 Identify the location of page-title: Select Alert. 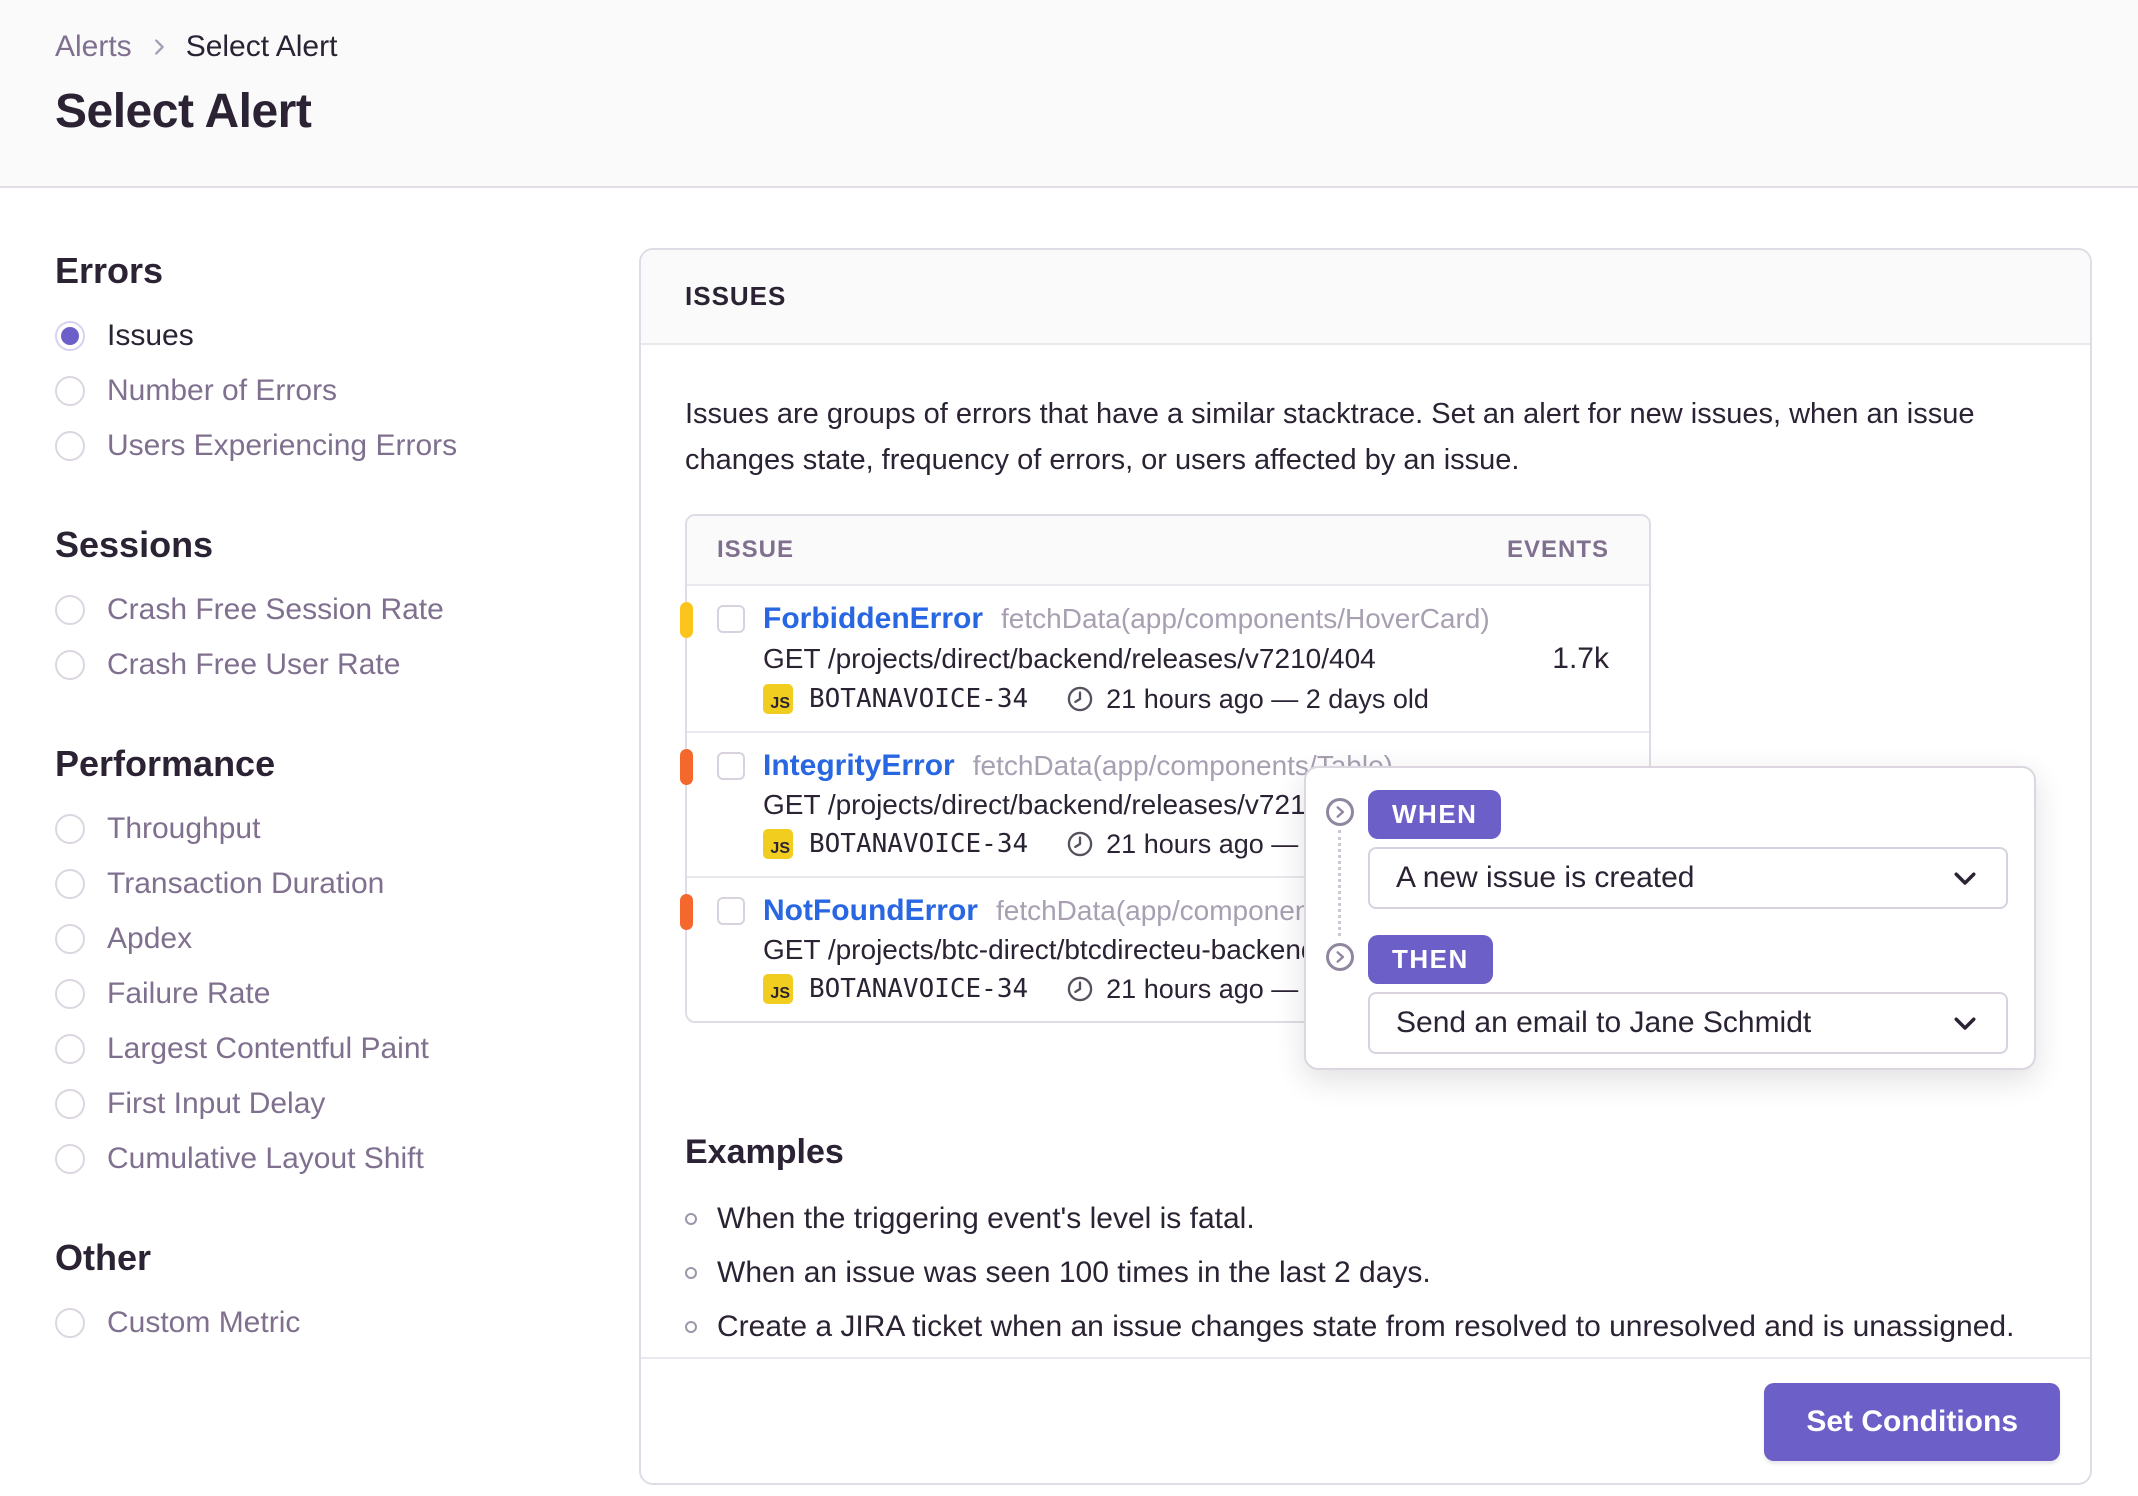
(183, 111).